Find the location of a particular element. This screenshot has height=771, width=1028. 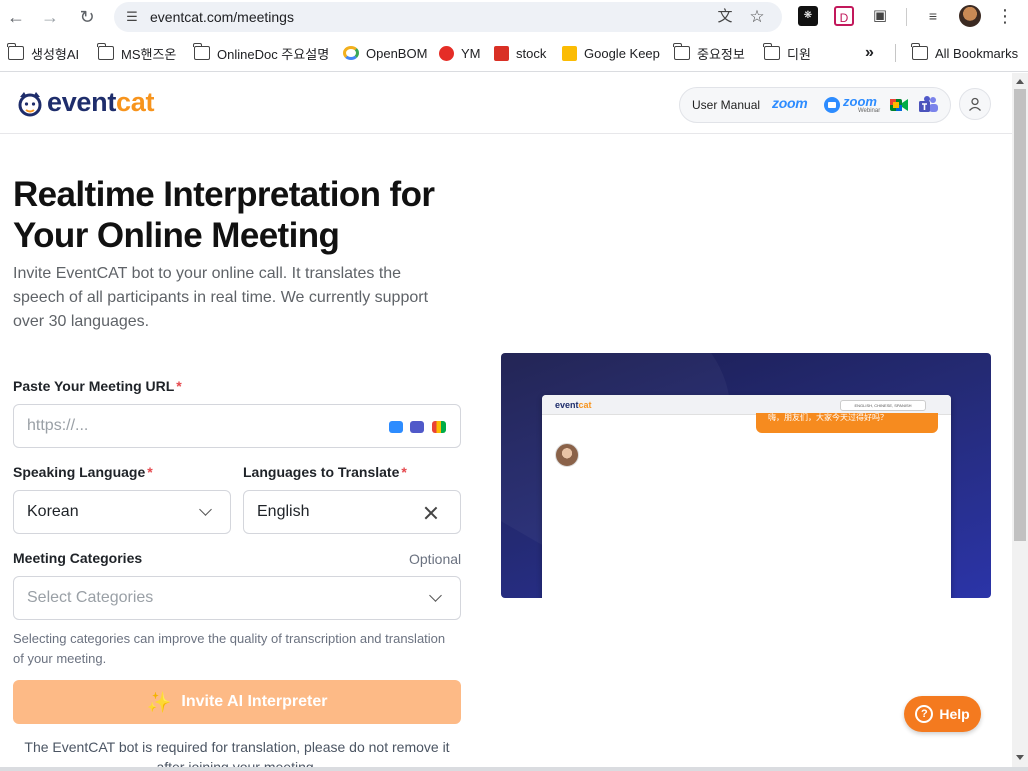

back-arrow-icon: ← is located at coordinates (16, 17).